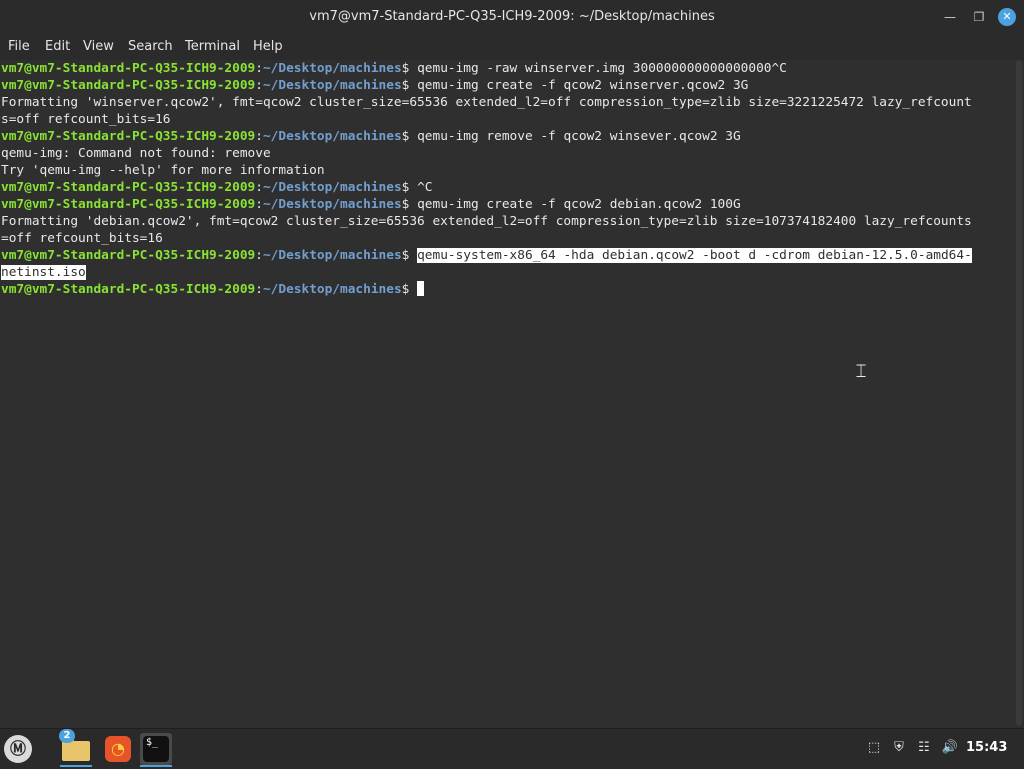 Image resolution: width=1024 pixels, height=769 pixels. I want to click on minimize-icon: —, so click(950, 17).